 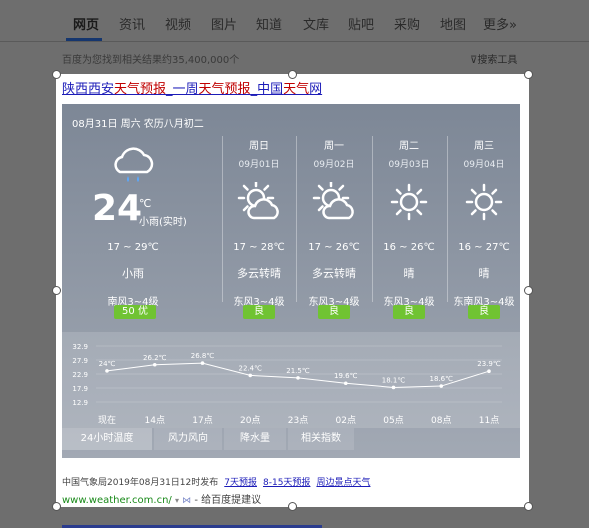 I want to click on y-tick-label: 32.9, so click(x=80, y=347).